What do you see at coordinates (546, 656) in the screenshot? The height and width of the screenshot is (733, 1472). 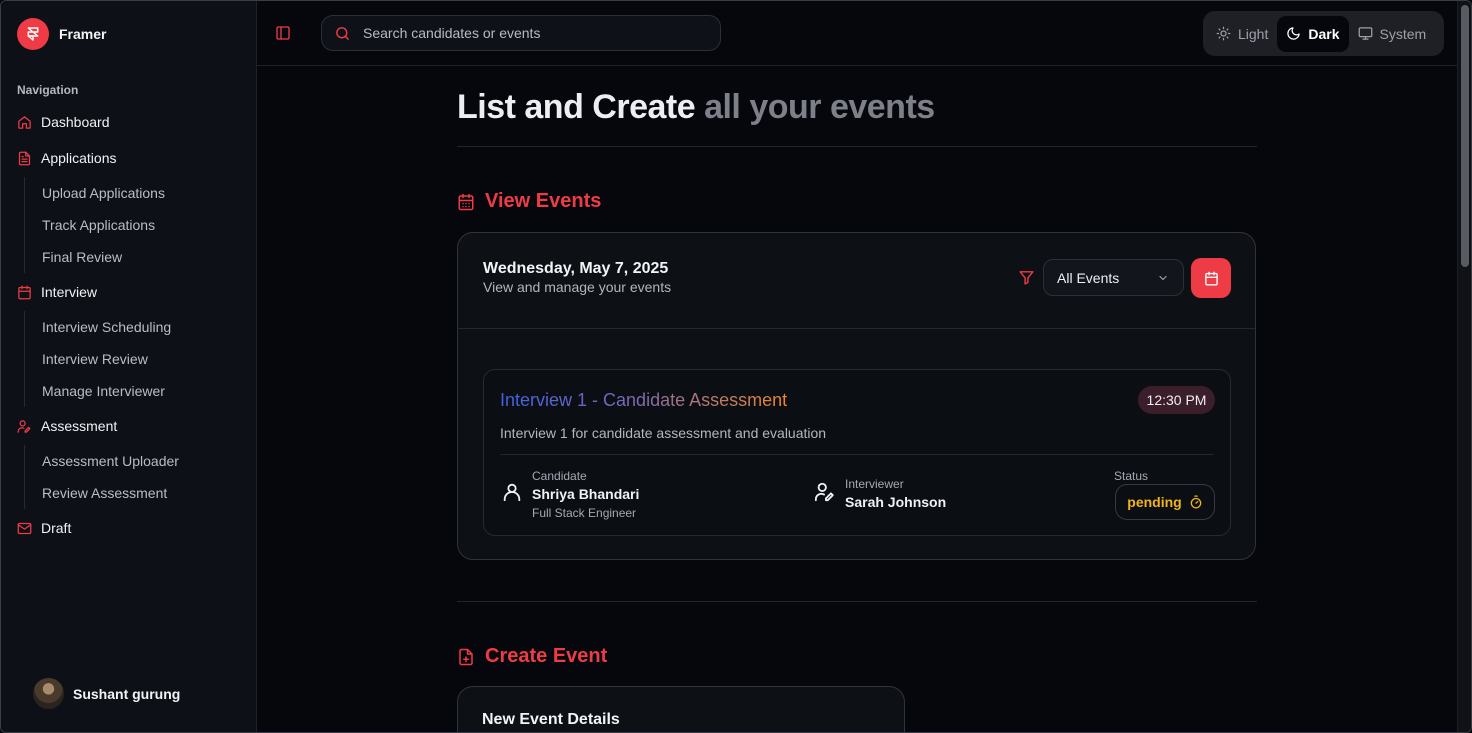 I see `section-title: Create Event` at bounding box center [546, 656].